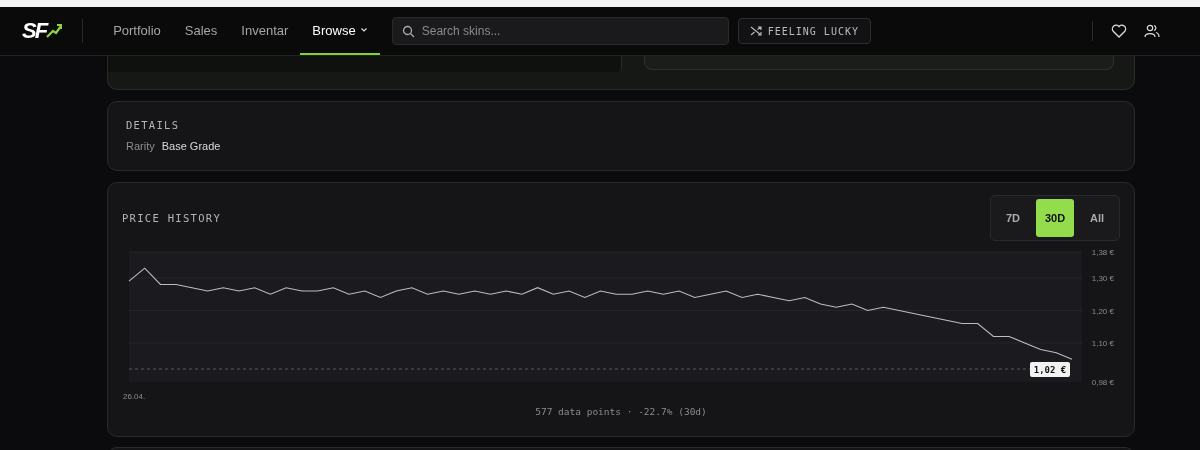 The image size is (1200, 450). I want to click on range-tab: All, so click(1097, 218).